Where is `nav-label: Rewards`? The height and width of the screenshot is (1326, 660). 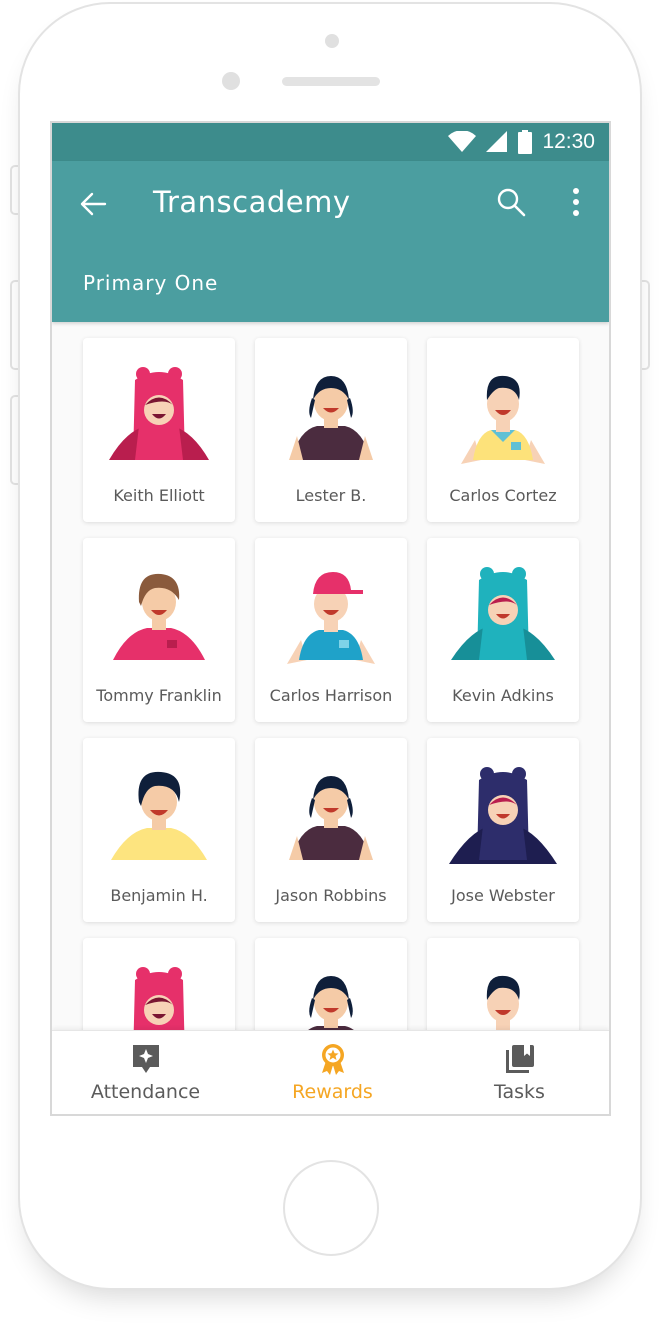
nav-label: Rewards is located at coordinates (332, 1092).